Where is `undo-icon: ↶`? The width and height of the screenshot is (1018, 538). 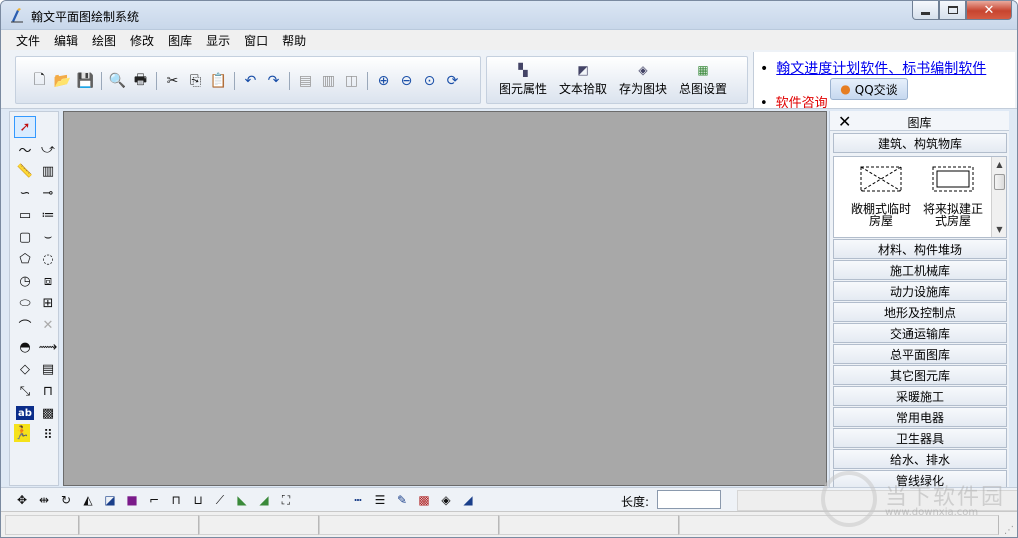
undo-icon: ↶ is located at coordinates (250, 81).